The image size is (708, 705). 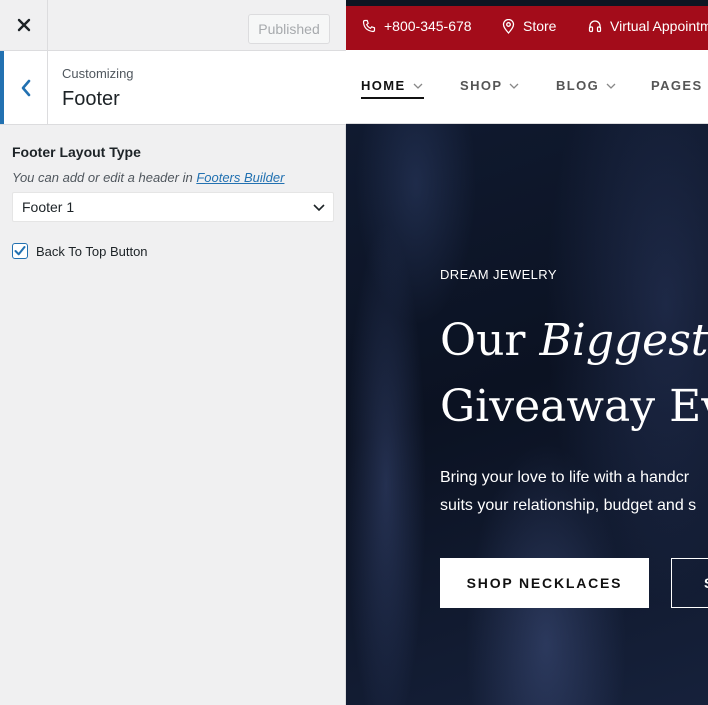 I want to click on store-link: Store, so click(x=529, y=26).